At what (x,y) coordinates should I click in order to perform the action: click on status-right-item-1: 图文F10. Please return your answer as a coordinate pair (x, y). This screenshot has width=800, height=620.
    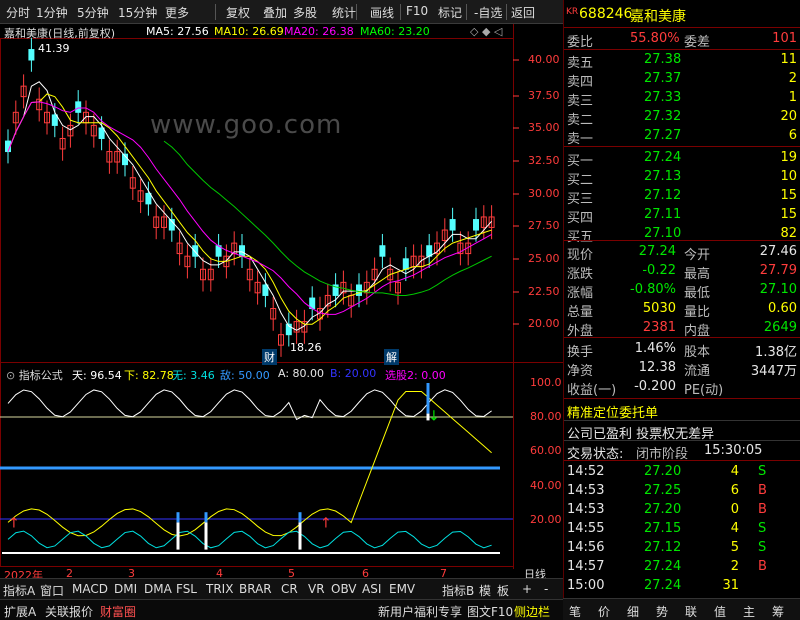
    Looking at the image, I should click on (490, 611).